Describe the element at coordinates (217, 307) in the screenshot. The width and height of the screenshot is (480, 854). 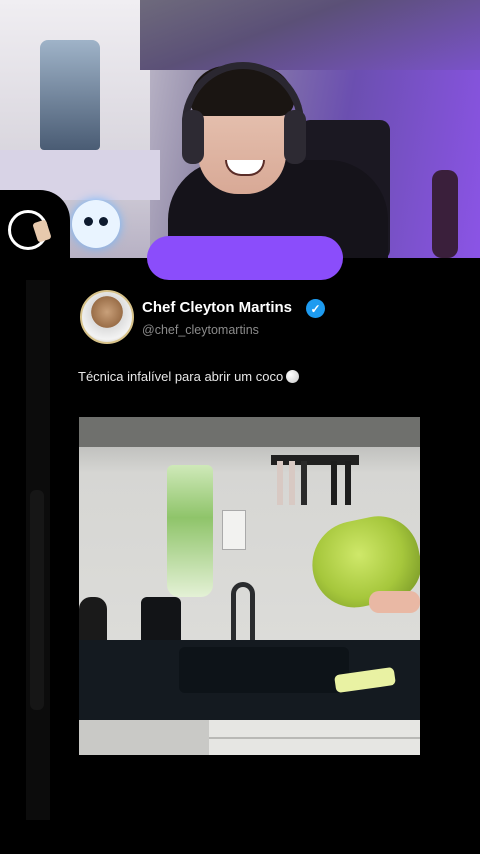
I see `author-name: Chef Cleyton Martins` at that location.